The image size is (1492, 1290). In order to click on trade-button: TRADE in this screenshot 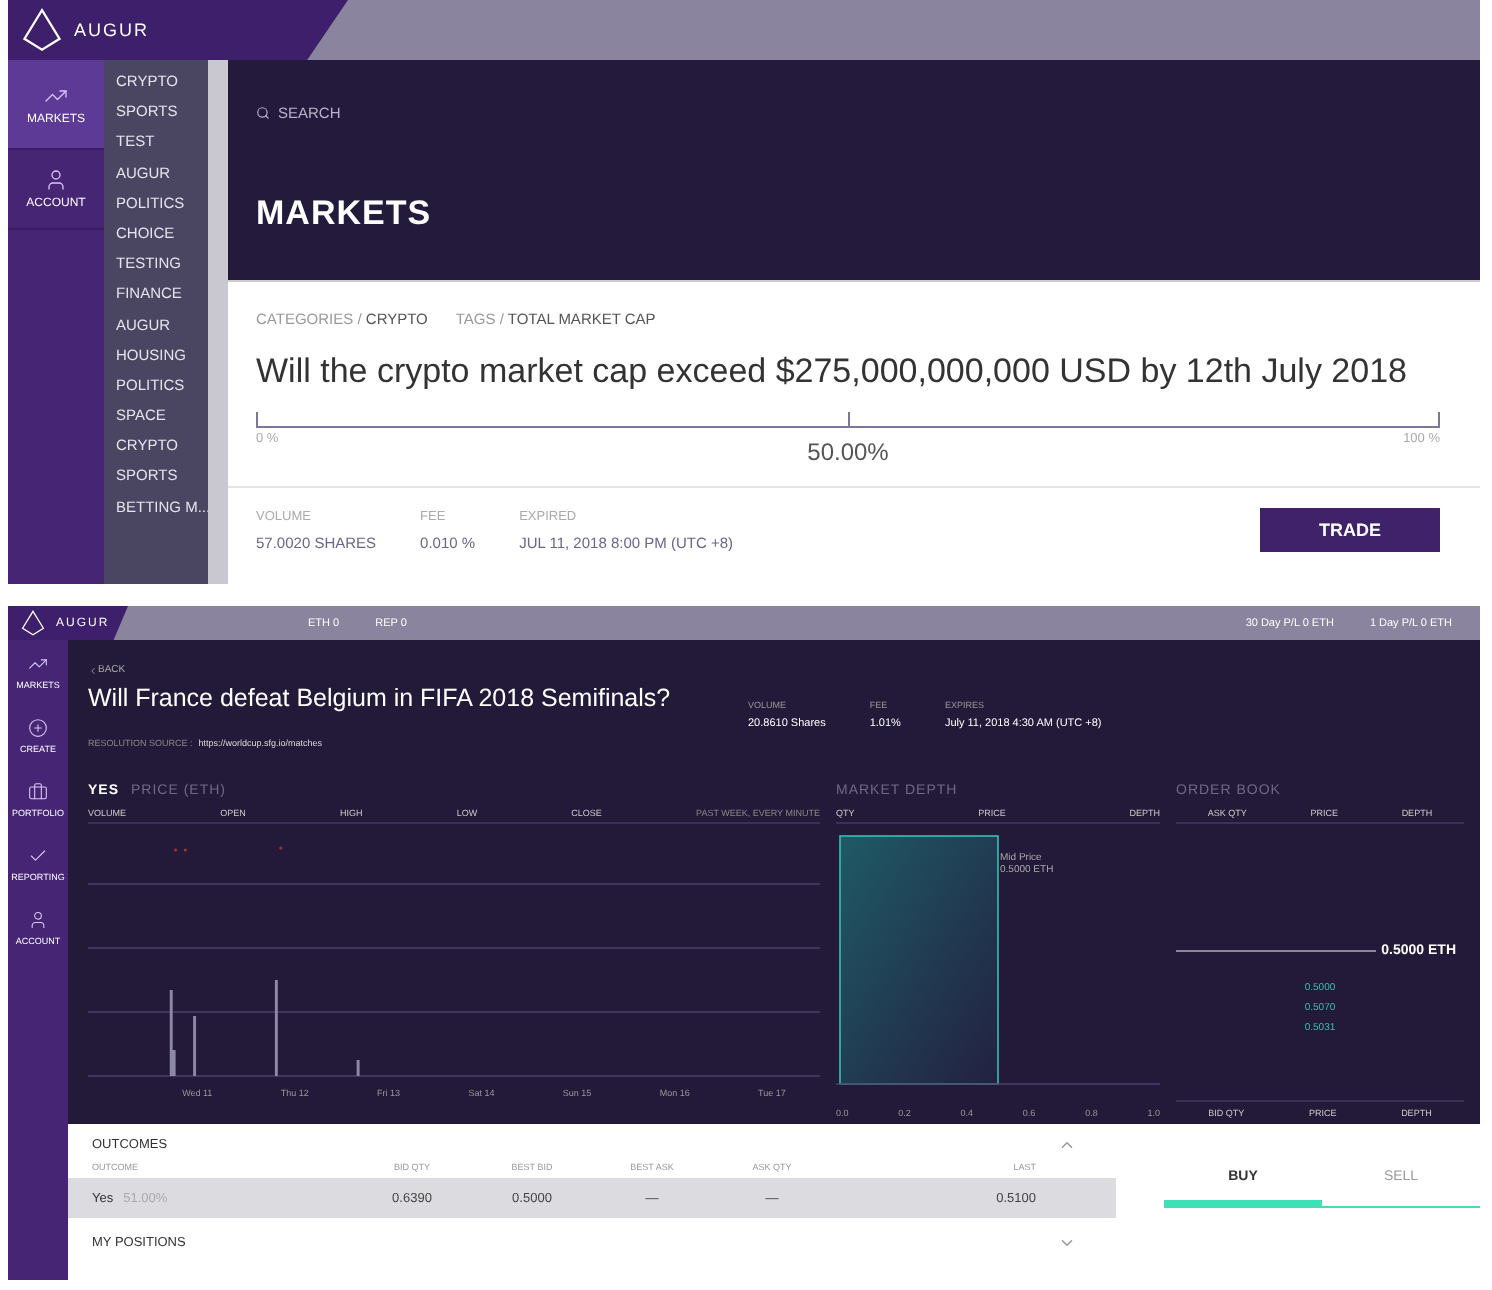, I will do `click(1350, 530)`.